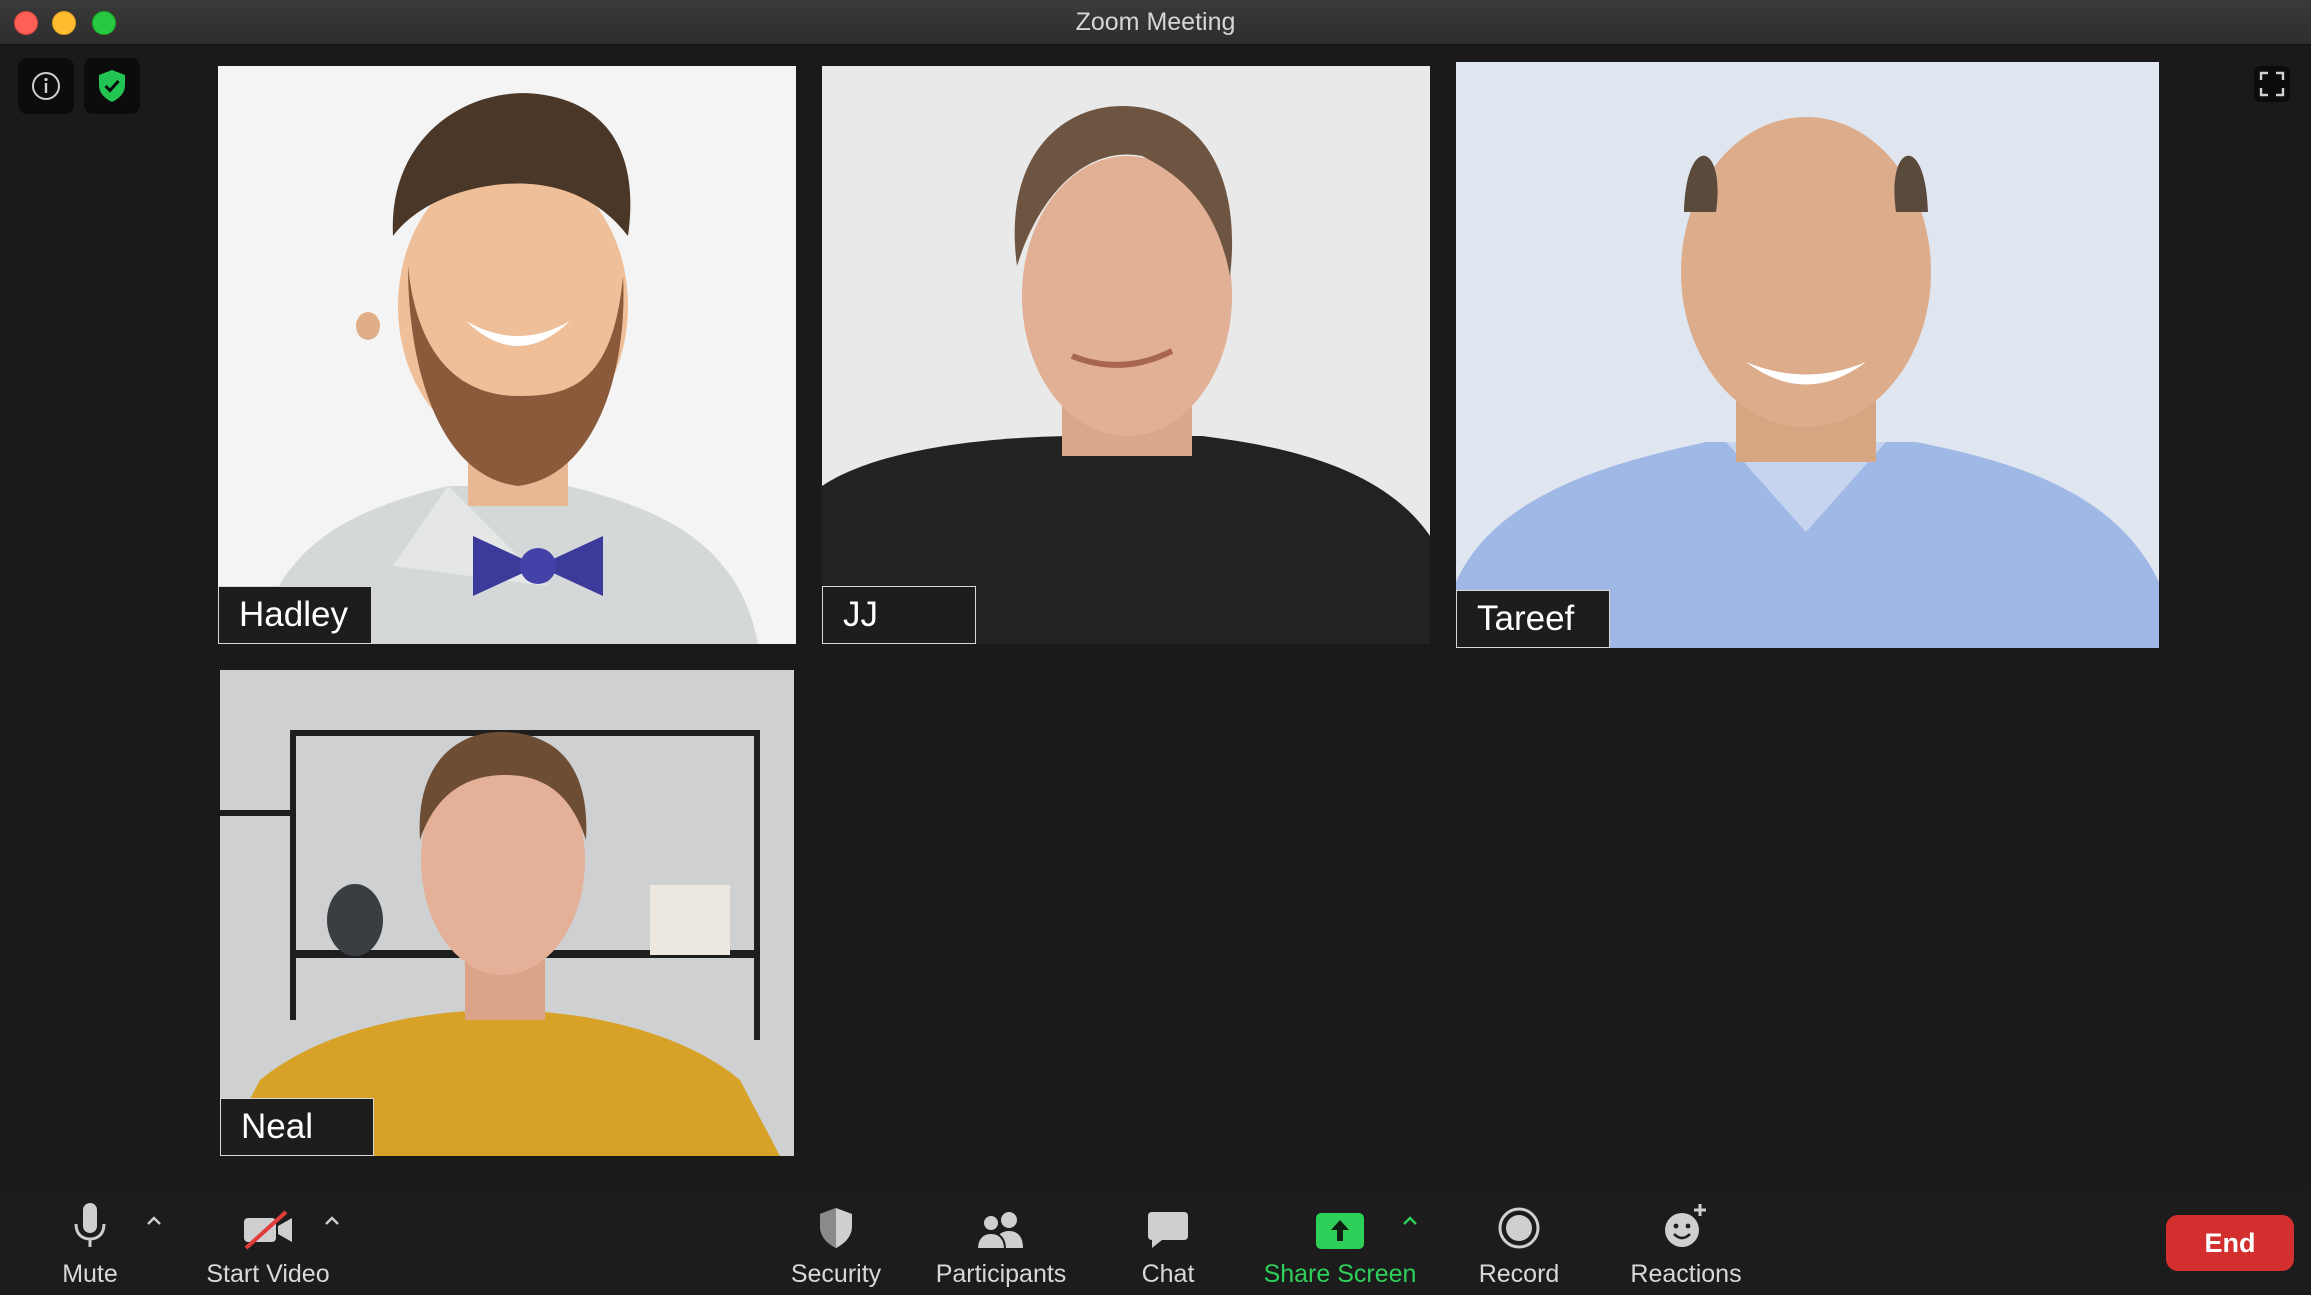  Describe the element at coordinates (90, 1225) in the screenshot. I see `microphone-icon` at that location.